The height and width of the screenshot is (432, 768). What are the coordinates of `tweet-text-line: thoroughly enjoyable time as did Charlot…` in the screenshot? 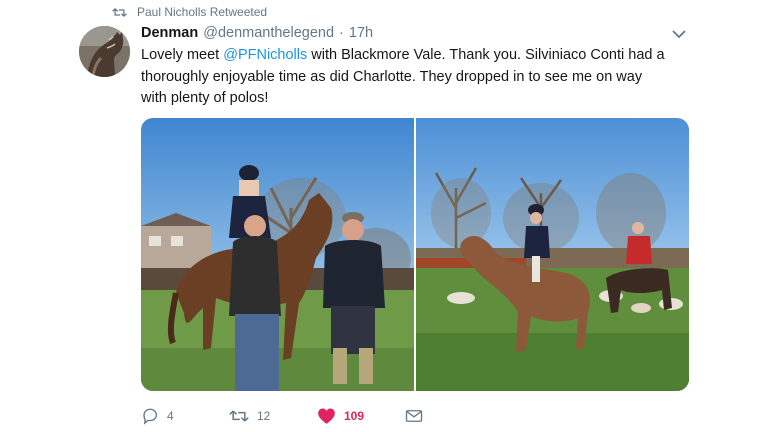 It's located at (392, 76).